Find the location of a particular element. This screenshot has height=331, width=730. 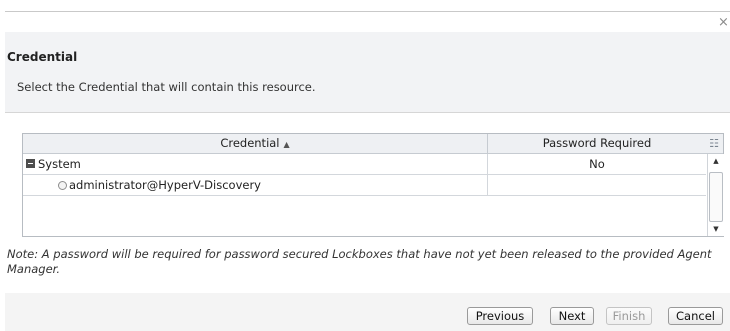

grid-header: Credential ▲ Password Required ☷ is located at coordinates (373, 144).